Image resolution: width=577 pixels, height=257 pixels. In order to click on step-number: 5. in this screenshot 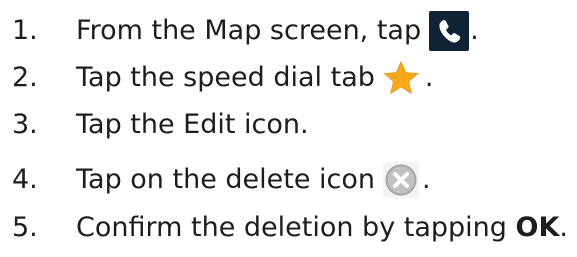, I will do `click(25, 227)`.